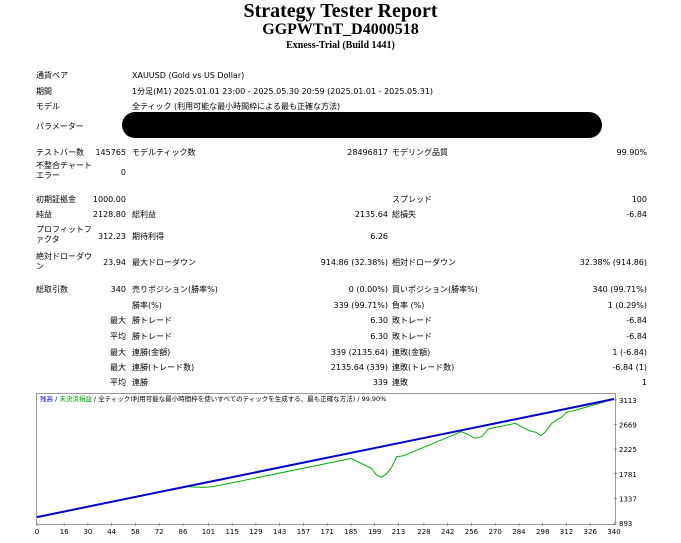 The width and height of the screenshot is (681, 543). What do you see at coordinates (628, 401) in the screenshot?
I see `y-tick-label: 3113` at bounding box center [628, 401].